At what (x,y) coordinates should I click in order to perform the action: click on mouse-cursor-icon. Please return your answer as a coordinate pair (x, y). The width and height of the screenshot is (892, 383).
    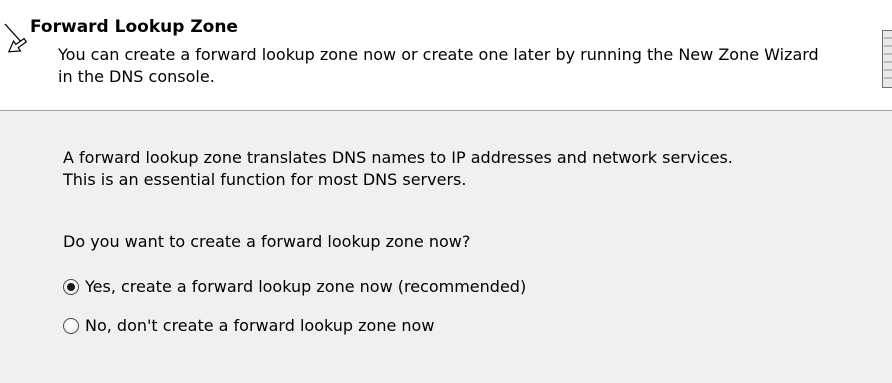
    Looking at the image, I should click on (16, 38).